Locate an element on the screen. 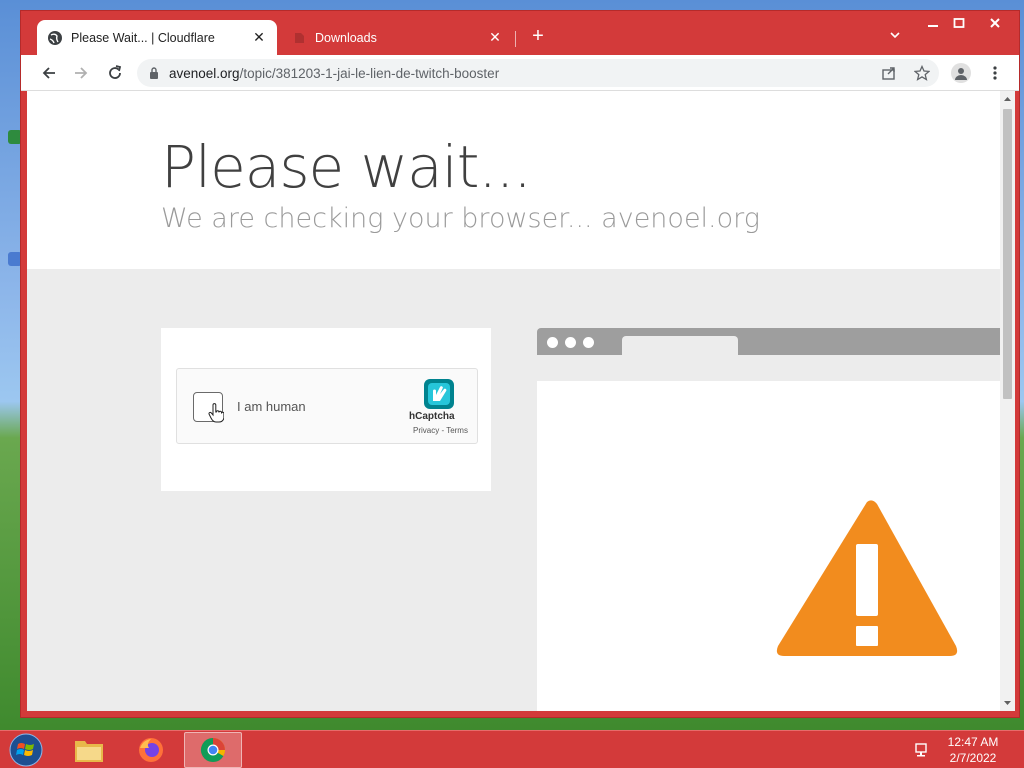 This screenshot has height=768, width=1024. hand-cursor-icon is located at coordinates (216, 413).